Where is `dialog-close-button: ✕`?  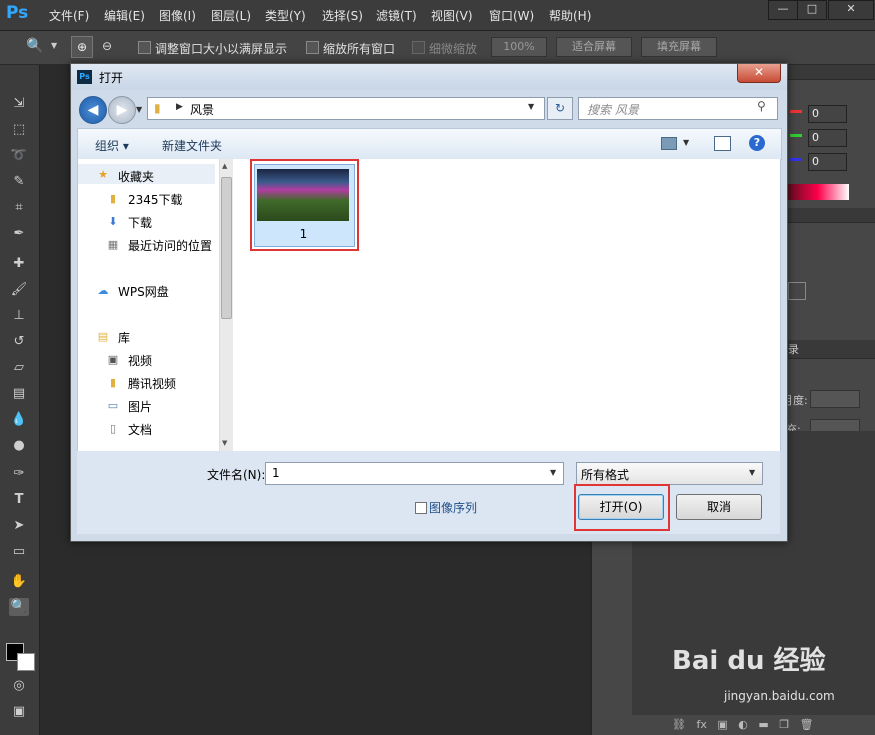 dialog-close-button: ✕ is located at coordinates (759, 73).